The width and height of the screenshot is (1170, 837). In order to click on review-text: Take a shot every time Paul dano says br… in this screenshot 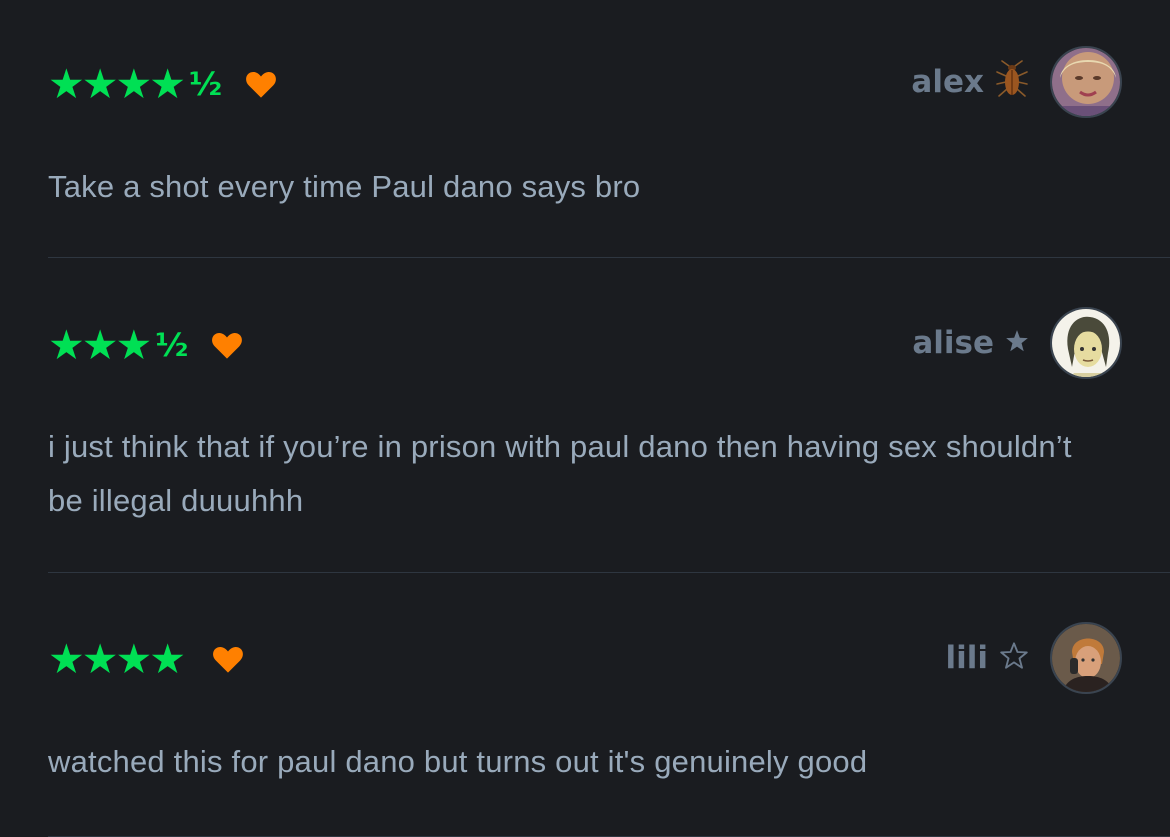, I will do `click(344, 186)`.